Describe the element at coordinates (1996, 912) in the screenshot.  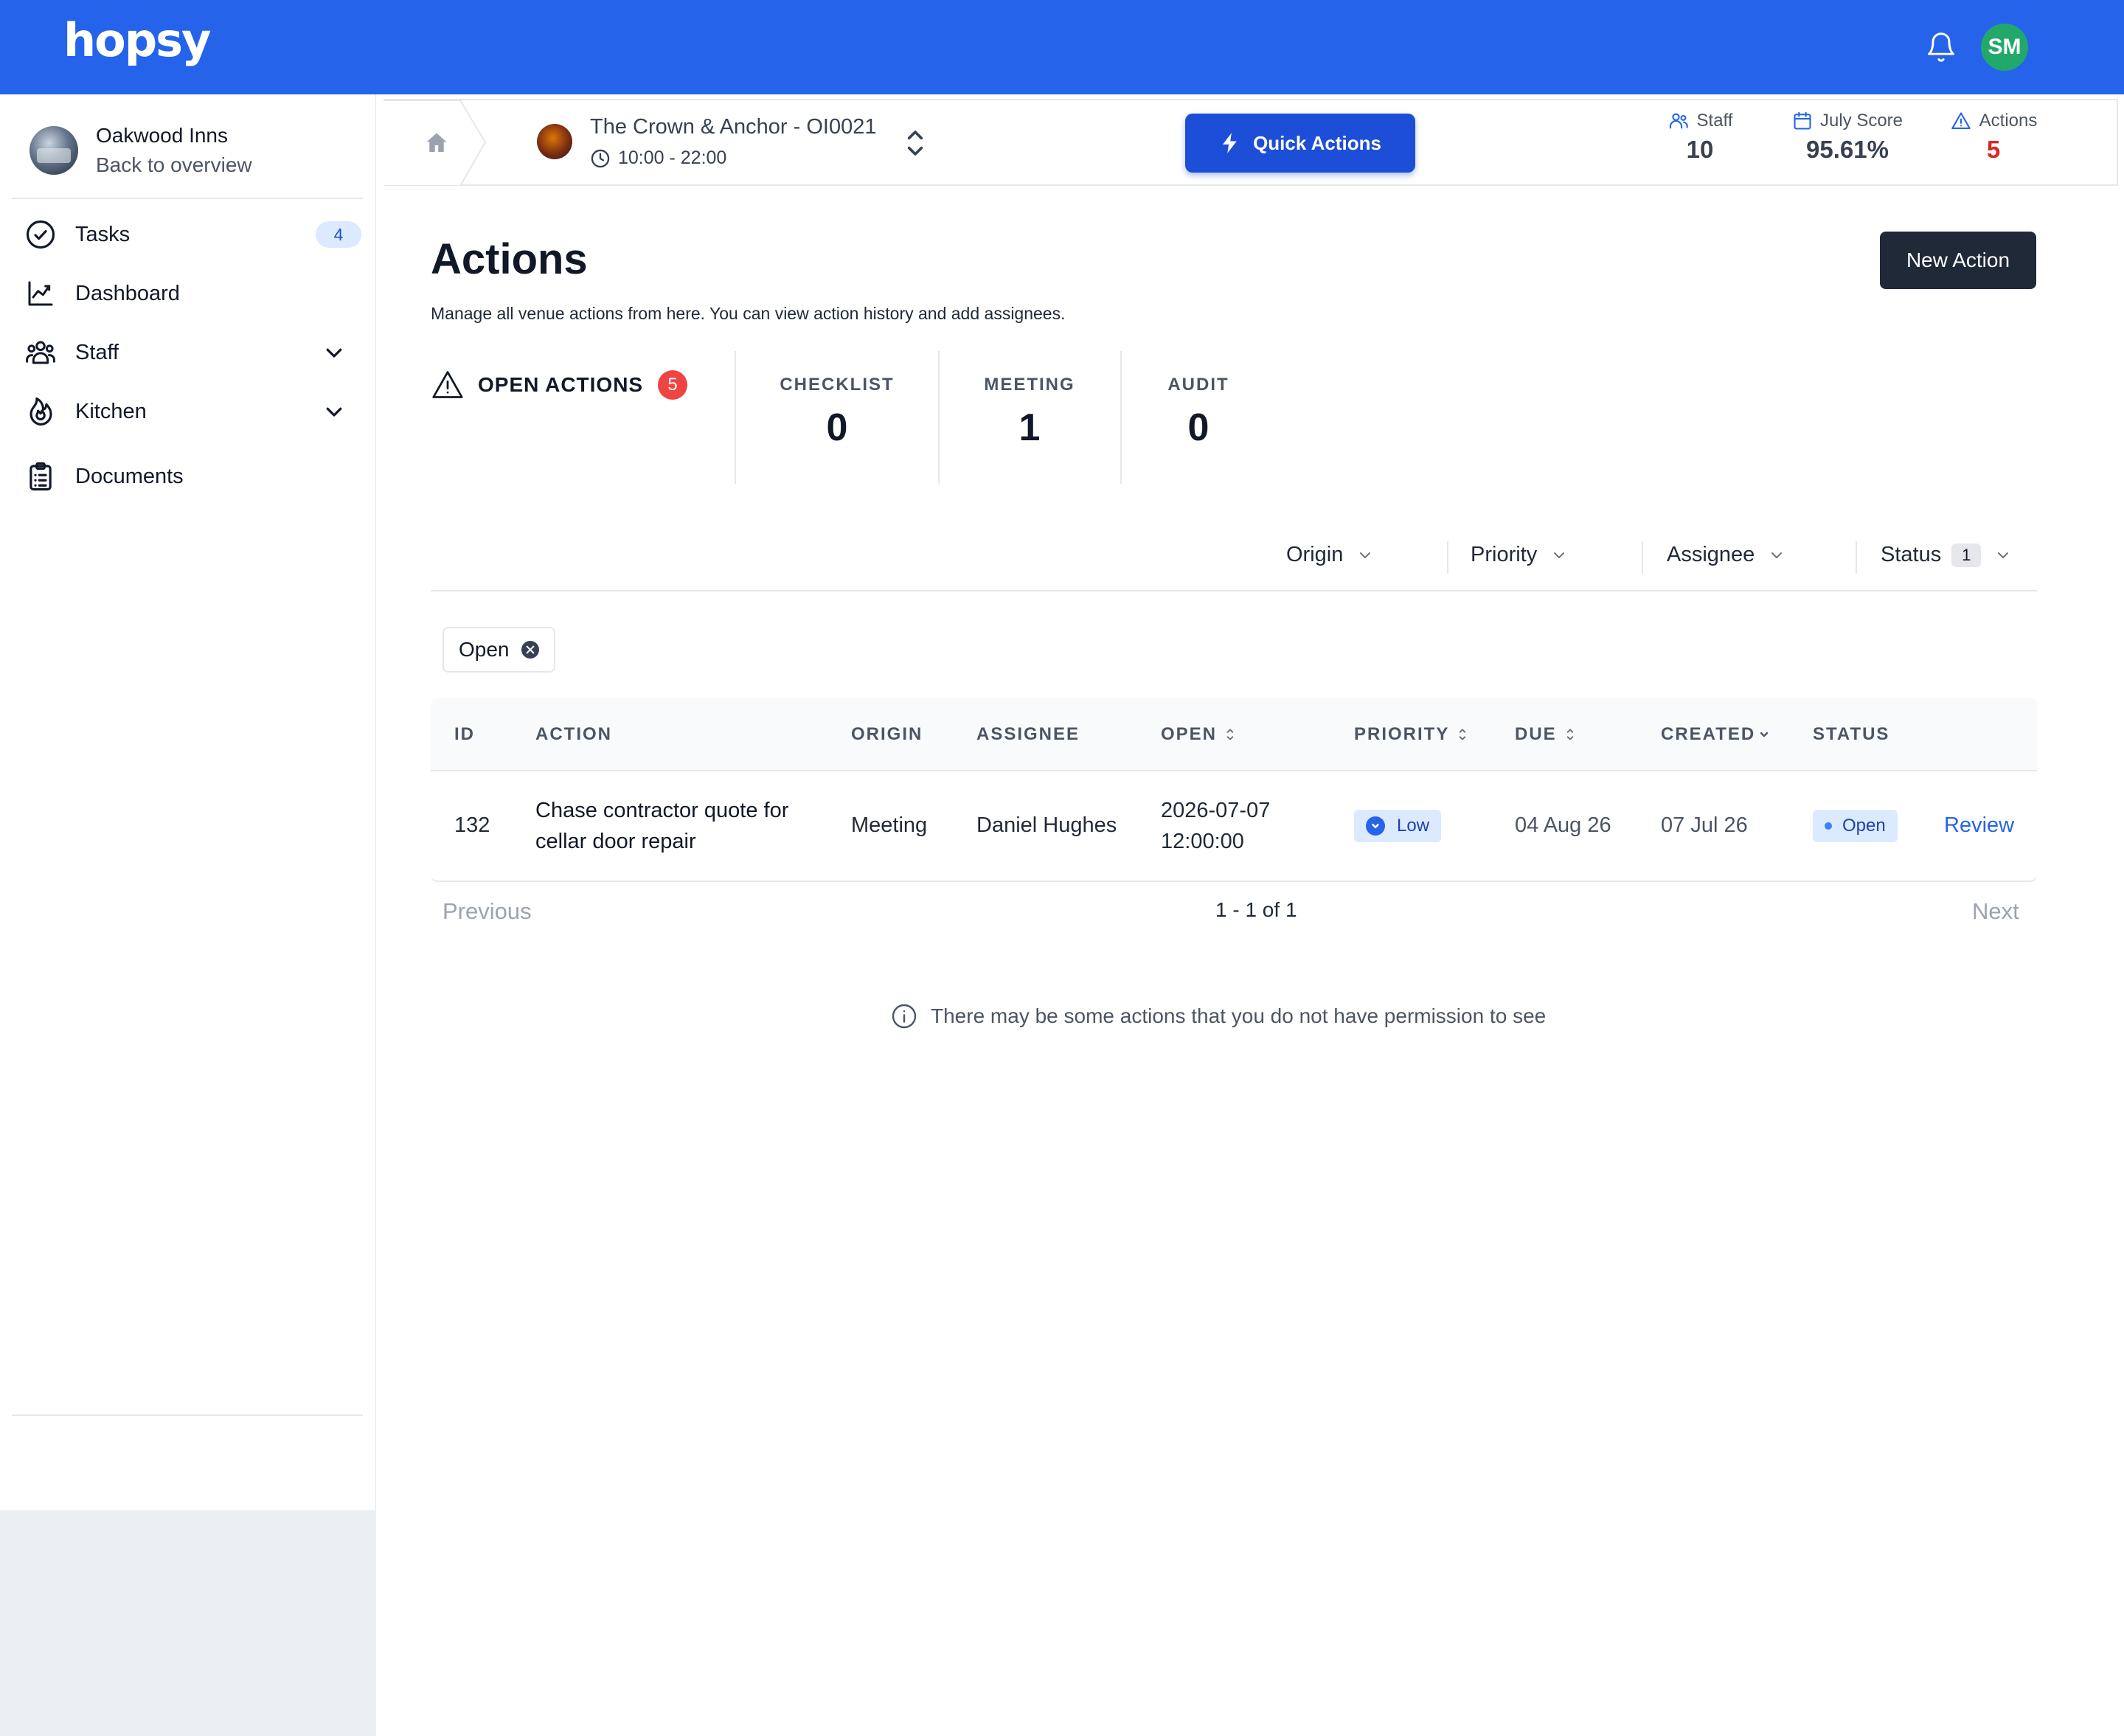
I see `next-button: Next` at that location.